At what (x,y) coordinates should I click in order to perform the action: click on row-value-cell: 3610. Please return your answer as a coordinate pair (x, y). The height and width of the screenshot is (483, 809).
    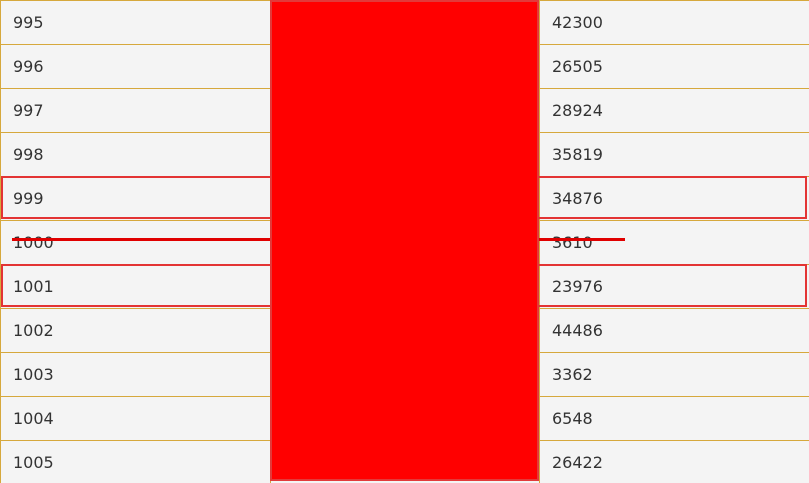
    Looking at the image, I should click on (674, 242).